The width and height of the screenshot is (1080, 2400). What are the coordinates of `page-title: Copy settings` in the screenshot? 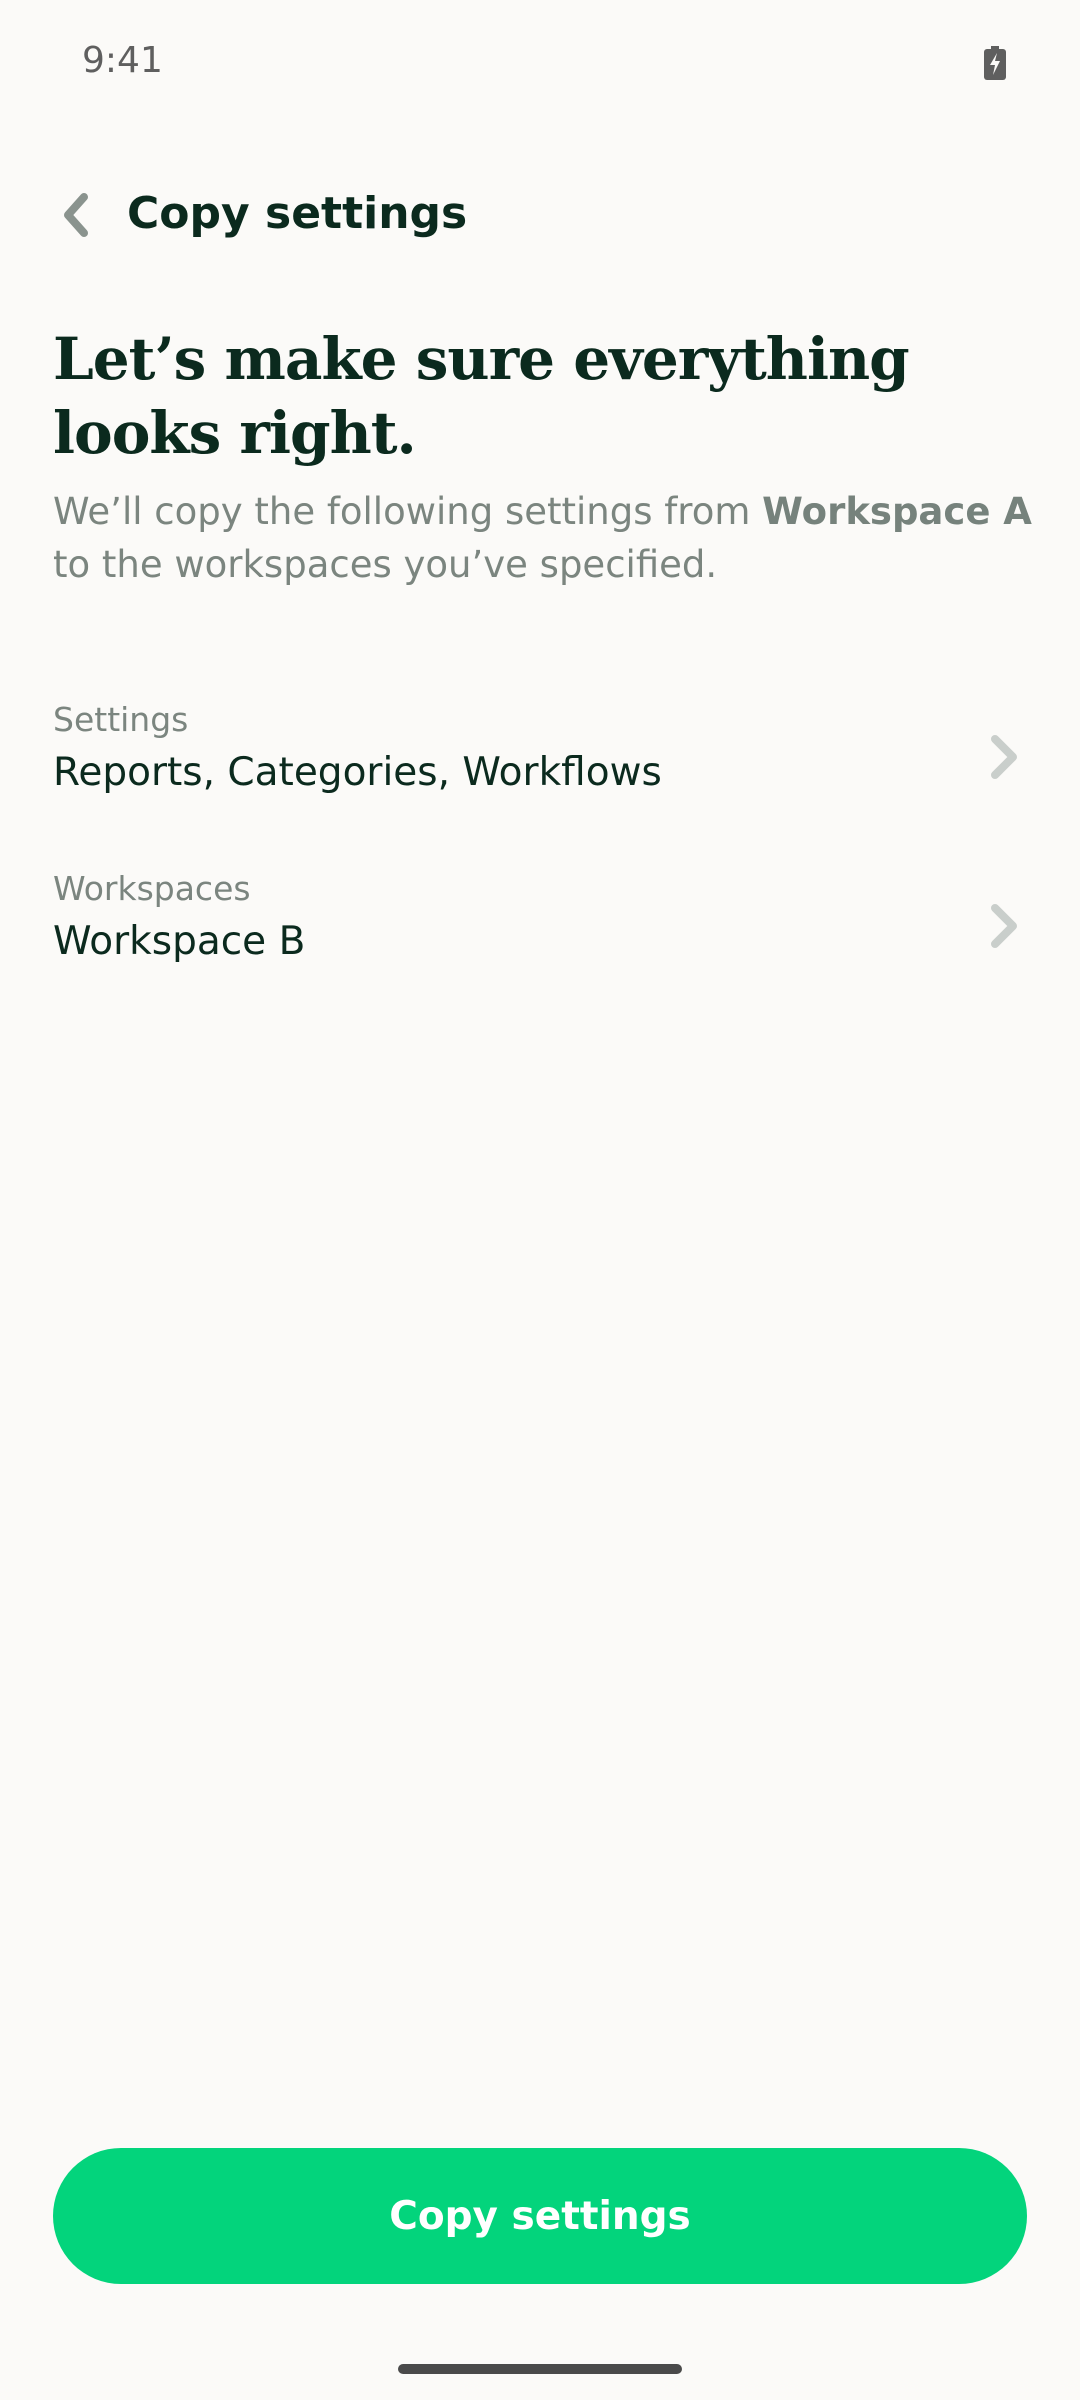 It's located at (297, 213).